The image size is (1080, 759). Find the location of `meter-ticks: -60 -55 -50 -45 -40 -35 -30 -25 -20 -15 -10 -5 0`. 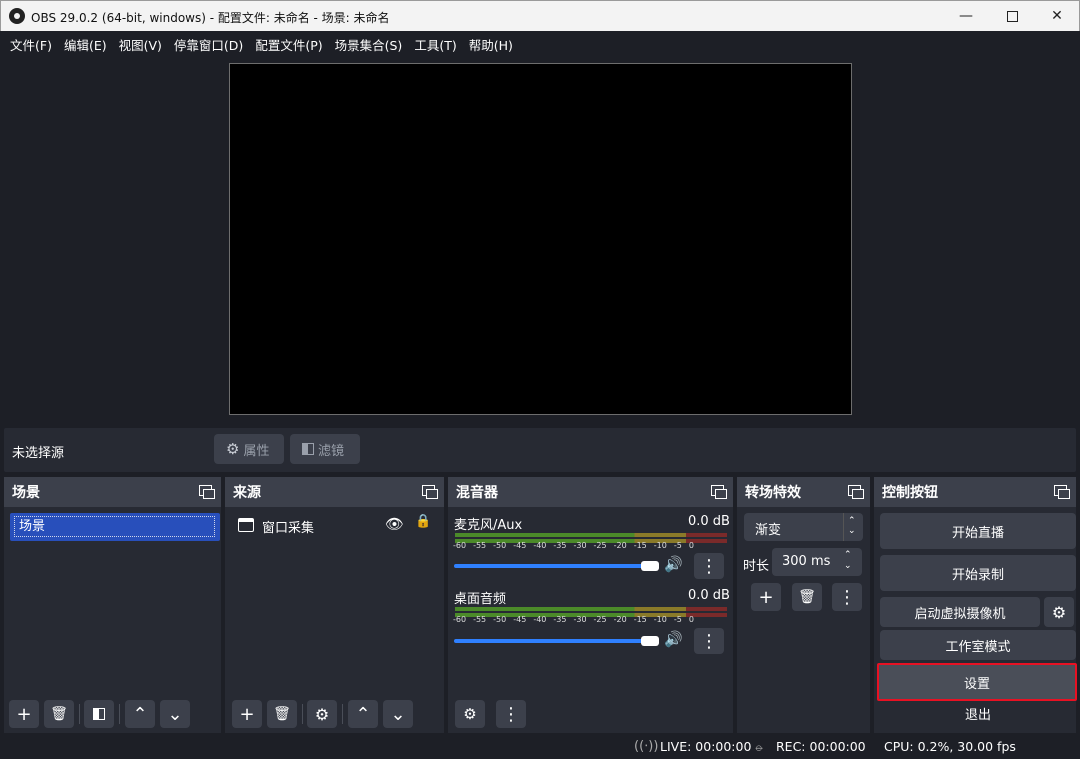

meter-ticks: -60 -55 -50 -45 -40 -35 -30 -25 -20 -15 -10 -5 0 is located at coordinates (573, 545).